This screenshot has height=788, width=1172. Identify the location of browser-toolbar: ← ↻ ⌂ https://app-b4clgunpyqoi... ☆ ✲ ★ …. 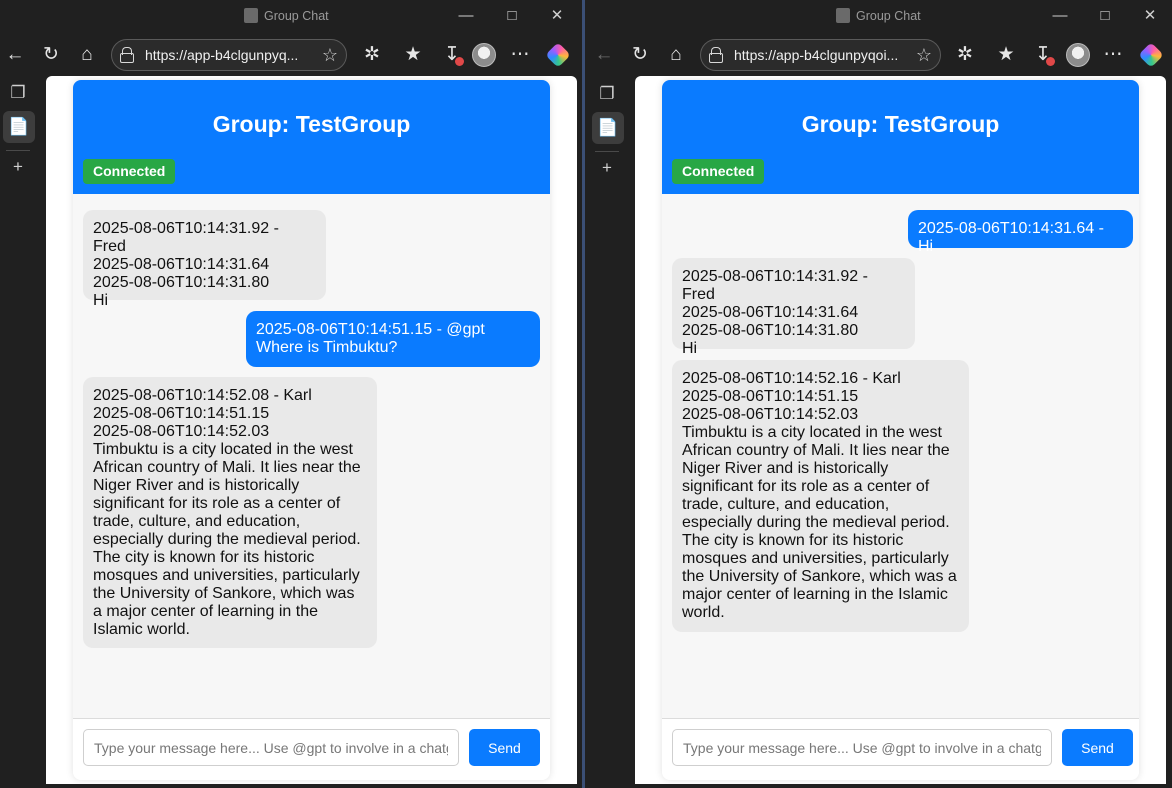
(878, 56).